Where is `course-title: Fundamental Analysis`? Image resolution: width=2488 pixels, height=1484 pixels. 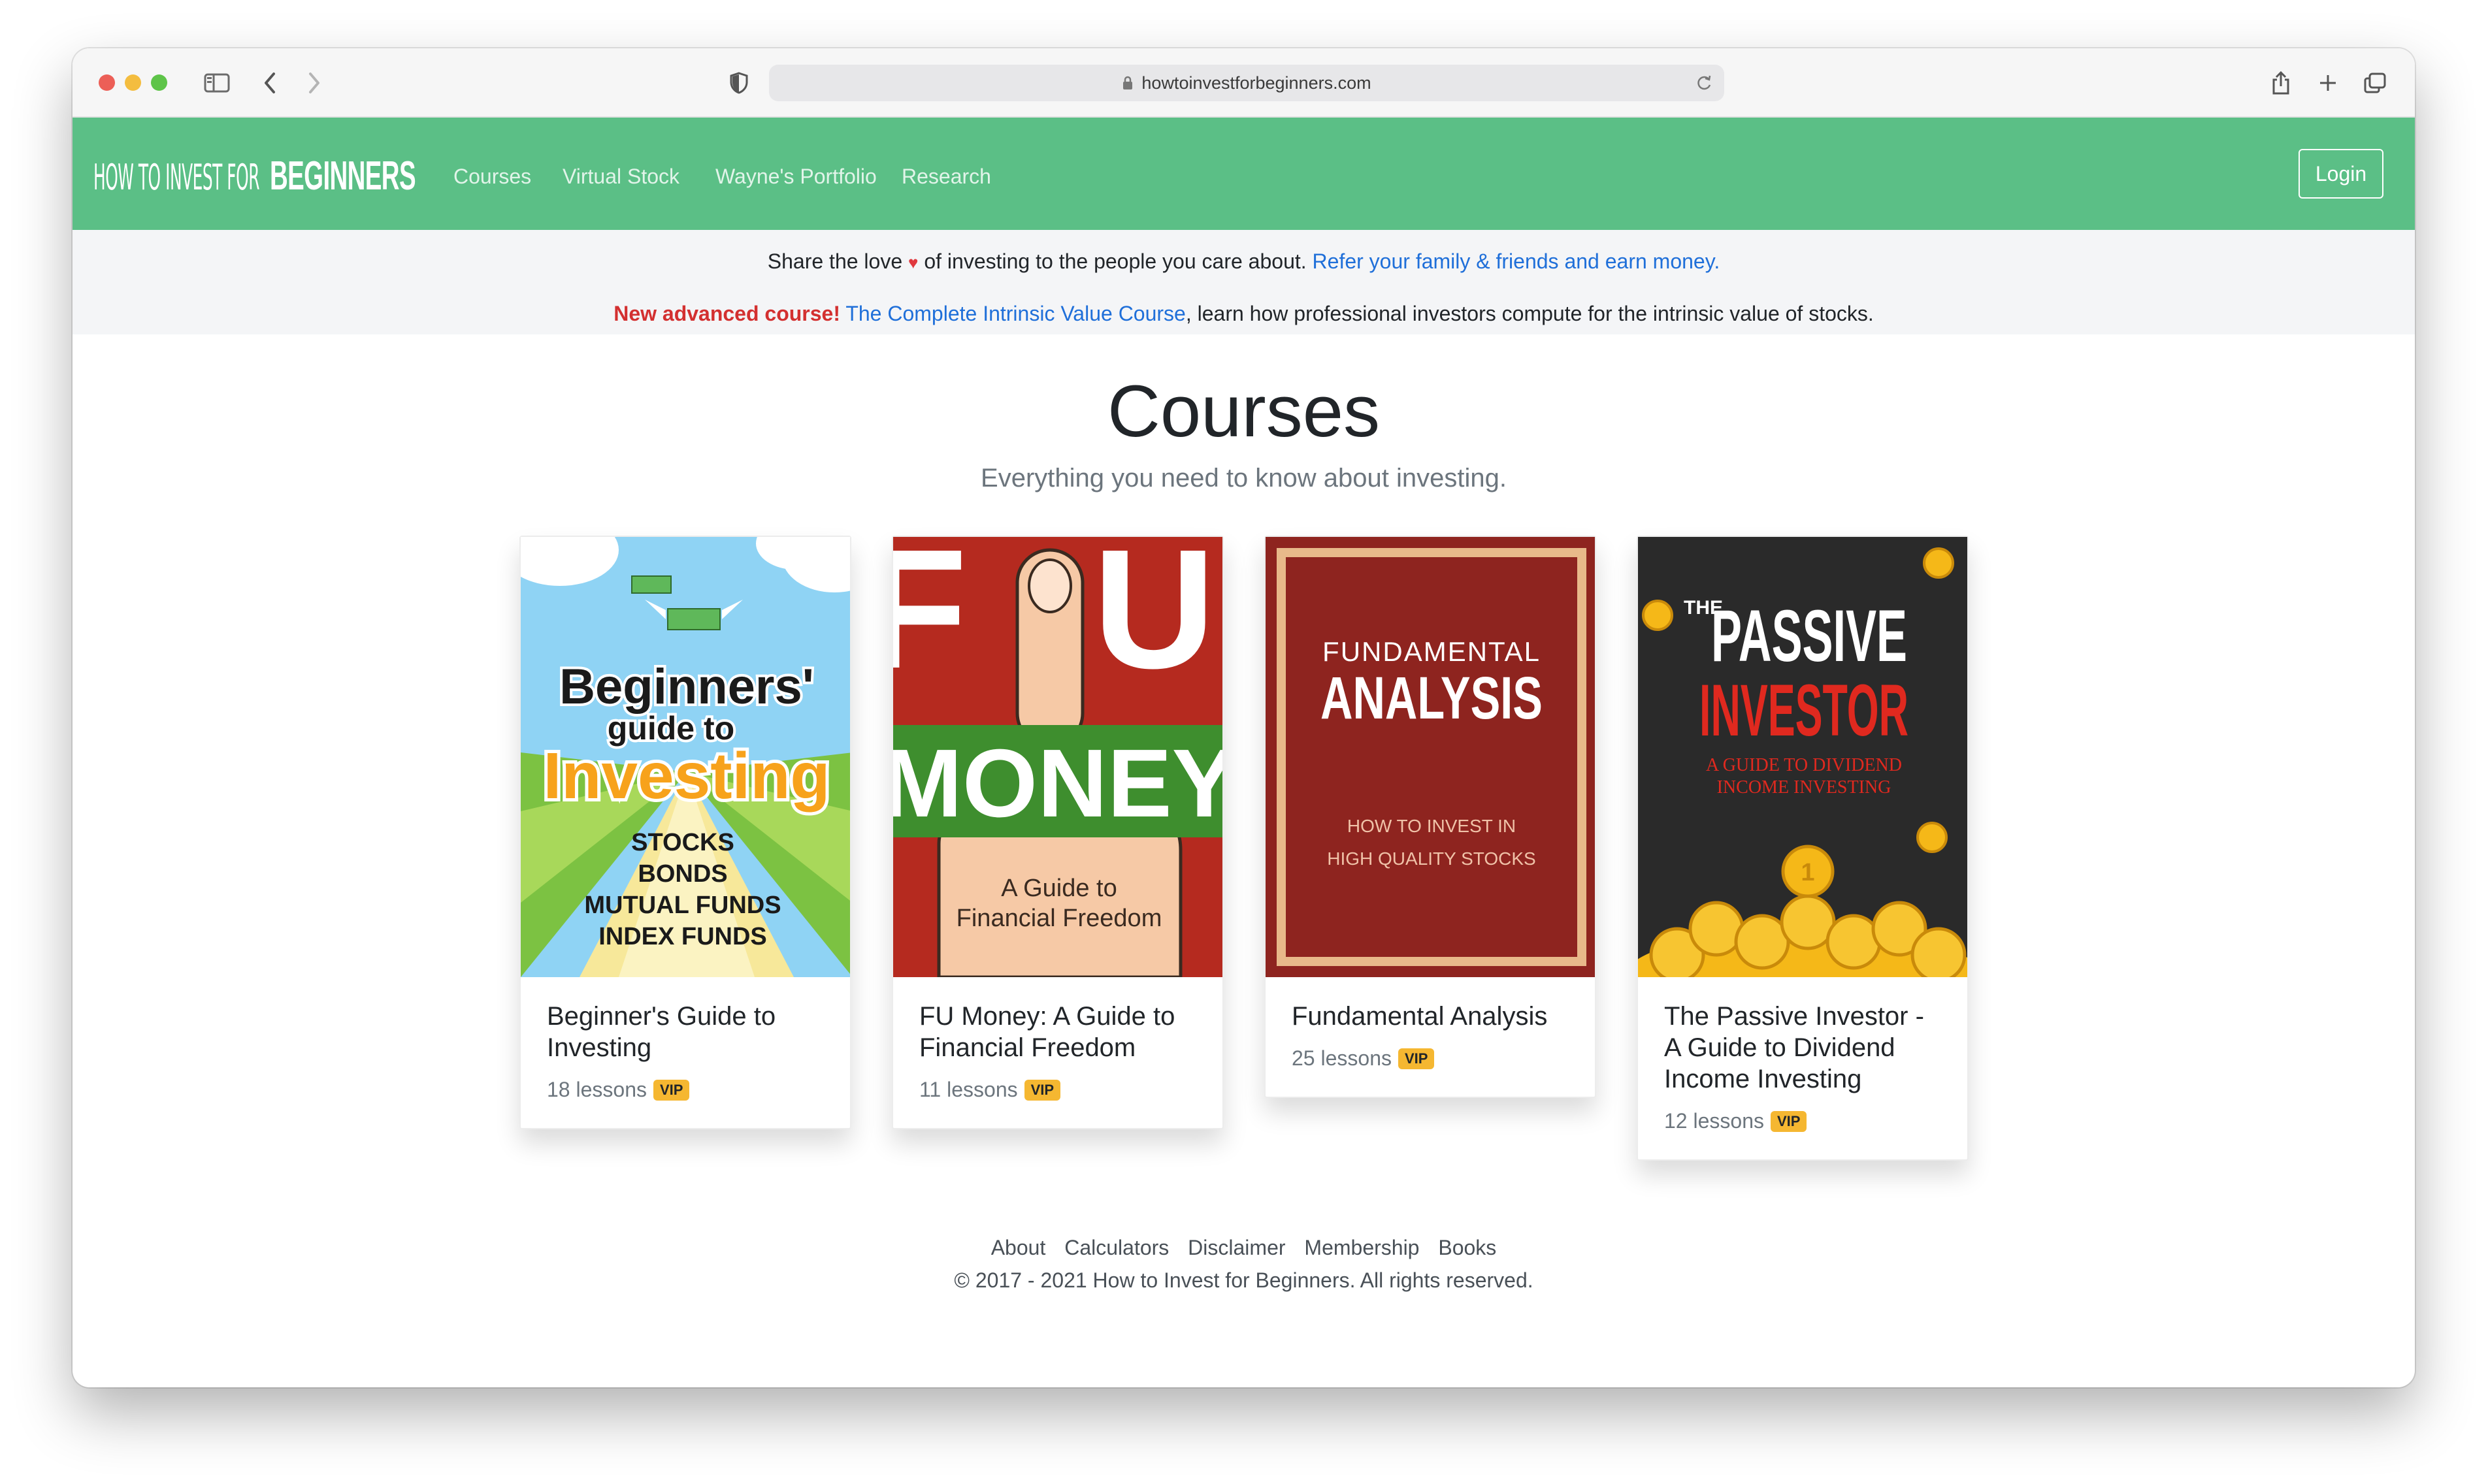 course-title: Fundamental Analysis is located at coordinates (1430, 1016).